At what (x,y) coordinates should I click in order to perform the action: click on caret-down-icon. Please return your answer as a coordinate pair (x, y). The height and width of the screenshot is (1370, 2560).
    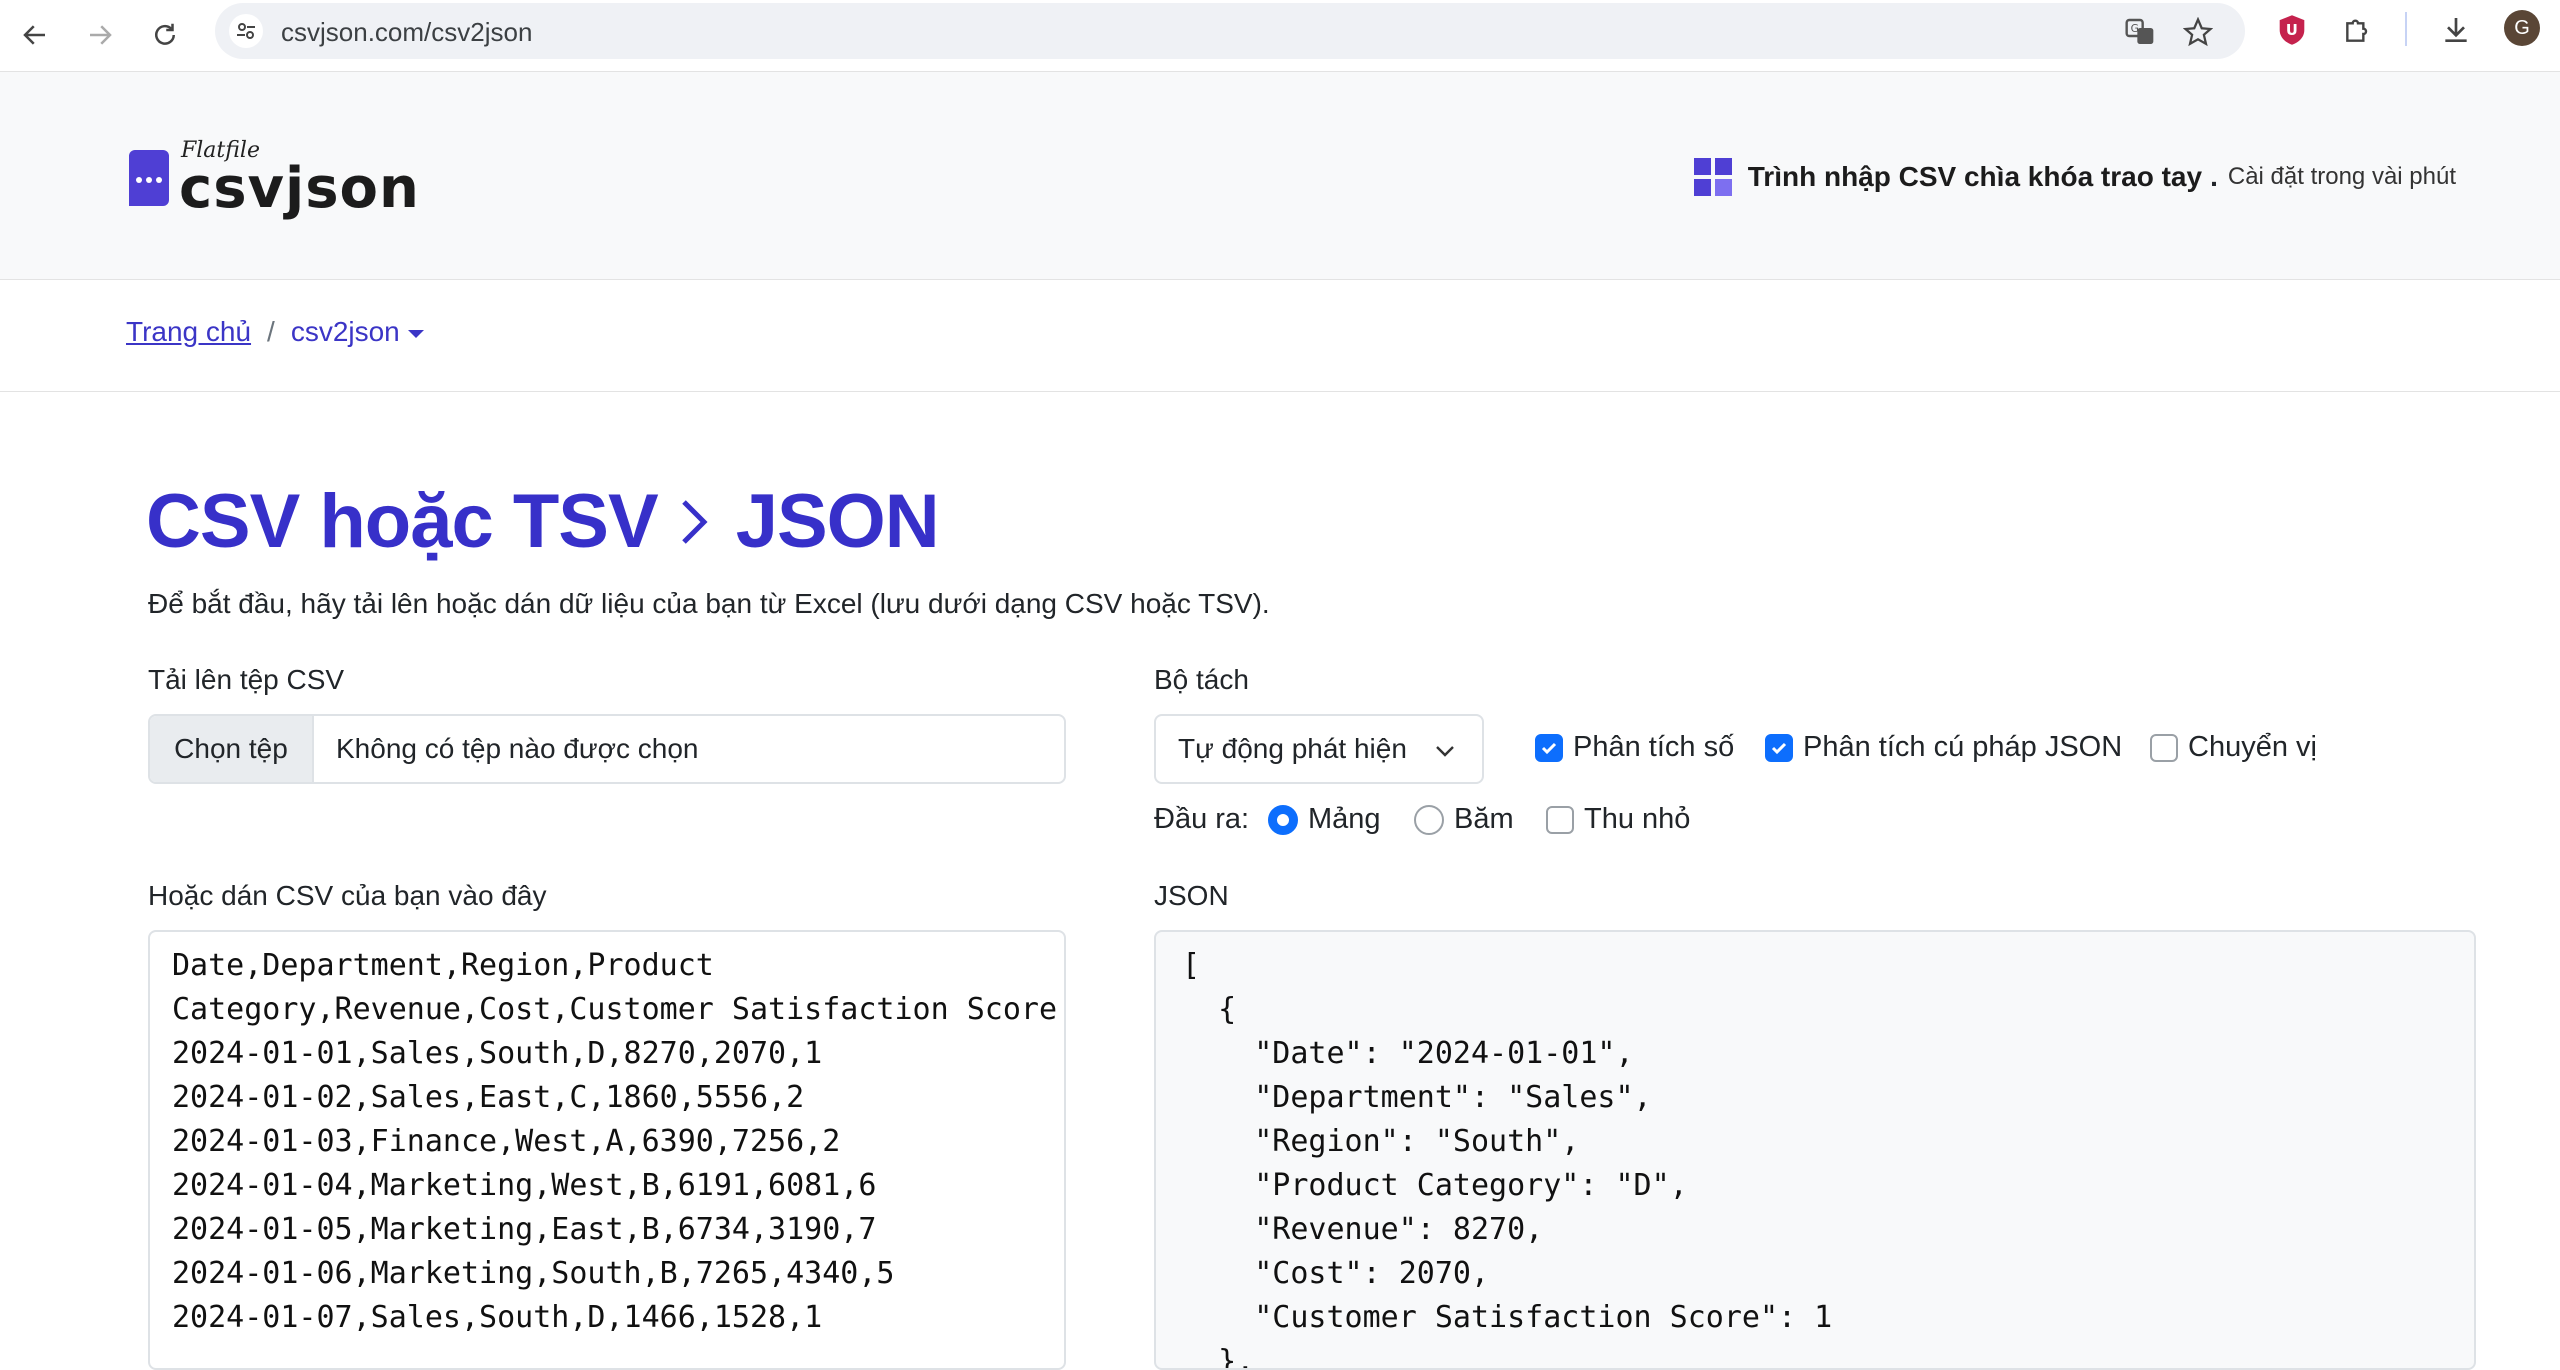
    Looking at the image, I should click on (415, 333).